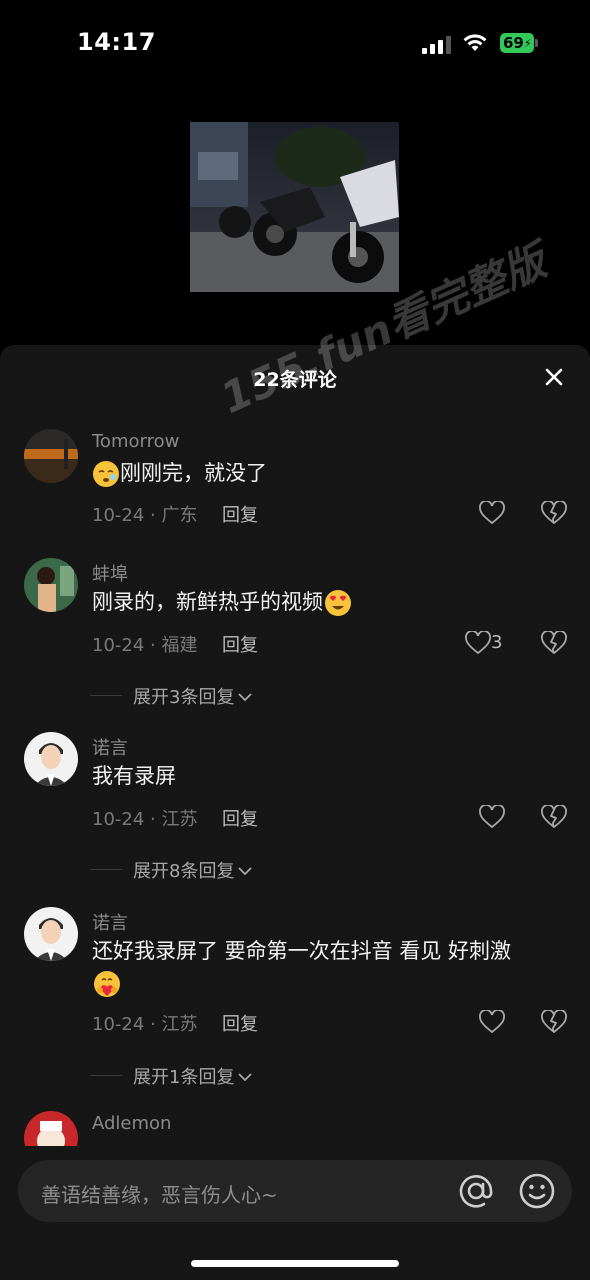 Image resolution: width=590 pixels, height=1280 pixels. Describe the element at coordinates (476, 1191) in the screenshot. I see `mention-at-icon` at that location.